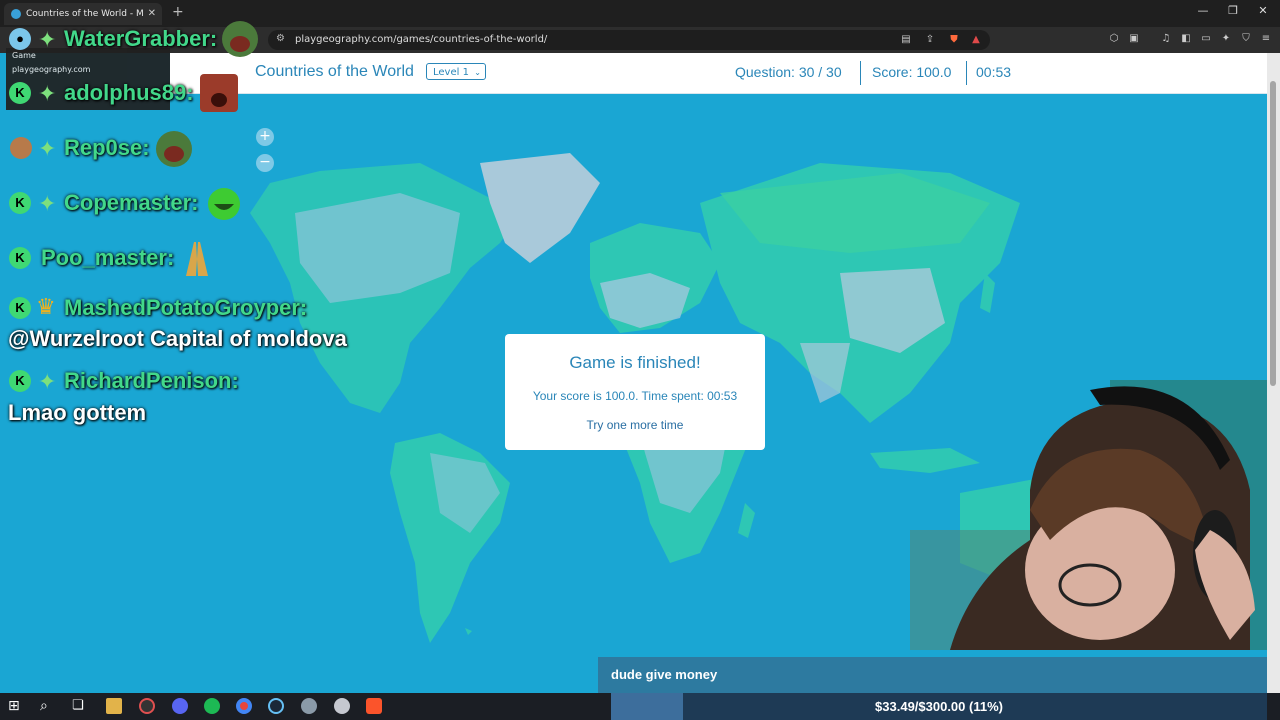 The width and height of the screenshot is (1280, 720). What do you see at coordinates (912, 72) in the screenshot?
I see `score-display: Score: 100.0` at bounding box center [912, 72].